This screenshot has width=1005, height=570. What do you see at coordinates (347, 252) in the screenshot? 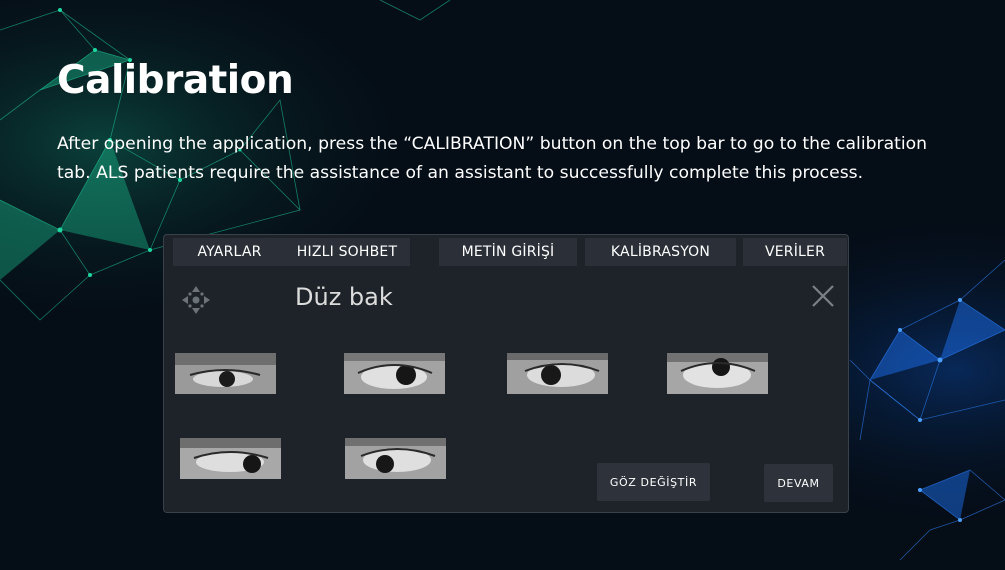
I see `tab-hizli-sohbet: HIZLI SOHBET` at bounding box center [347, 252].